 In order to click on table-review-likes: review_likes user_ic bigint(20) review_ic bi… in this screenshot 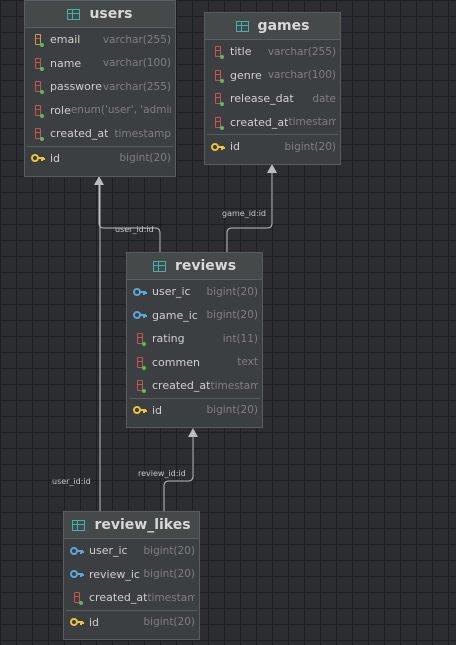, I will do `click(131, 575)`.